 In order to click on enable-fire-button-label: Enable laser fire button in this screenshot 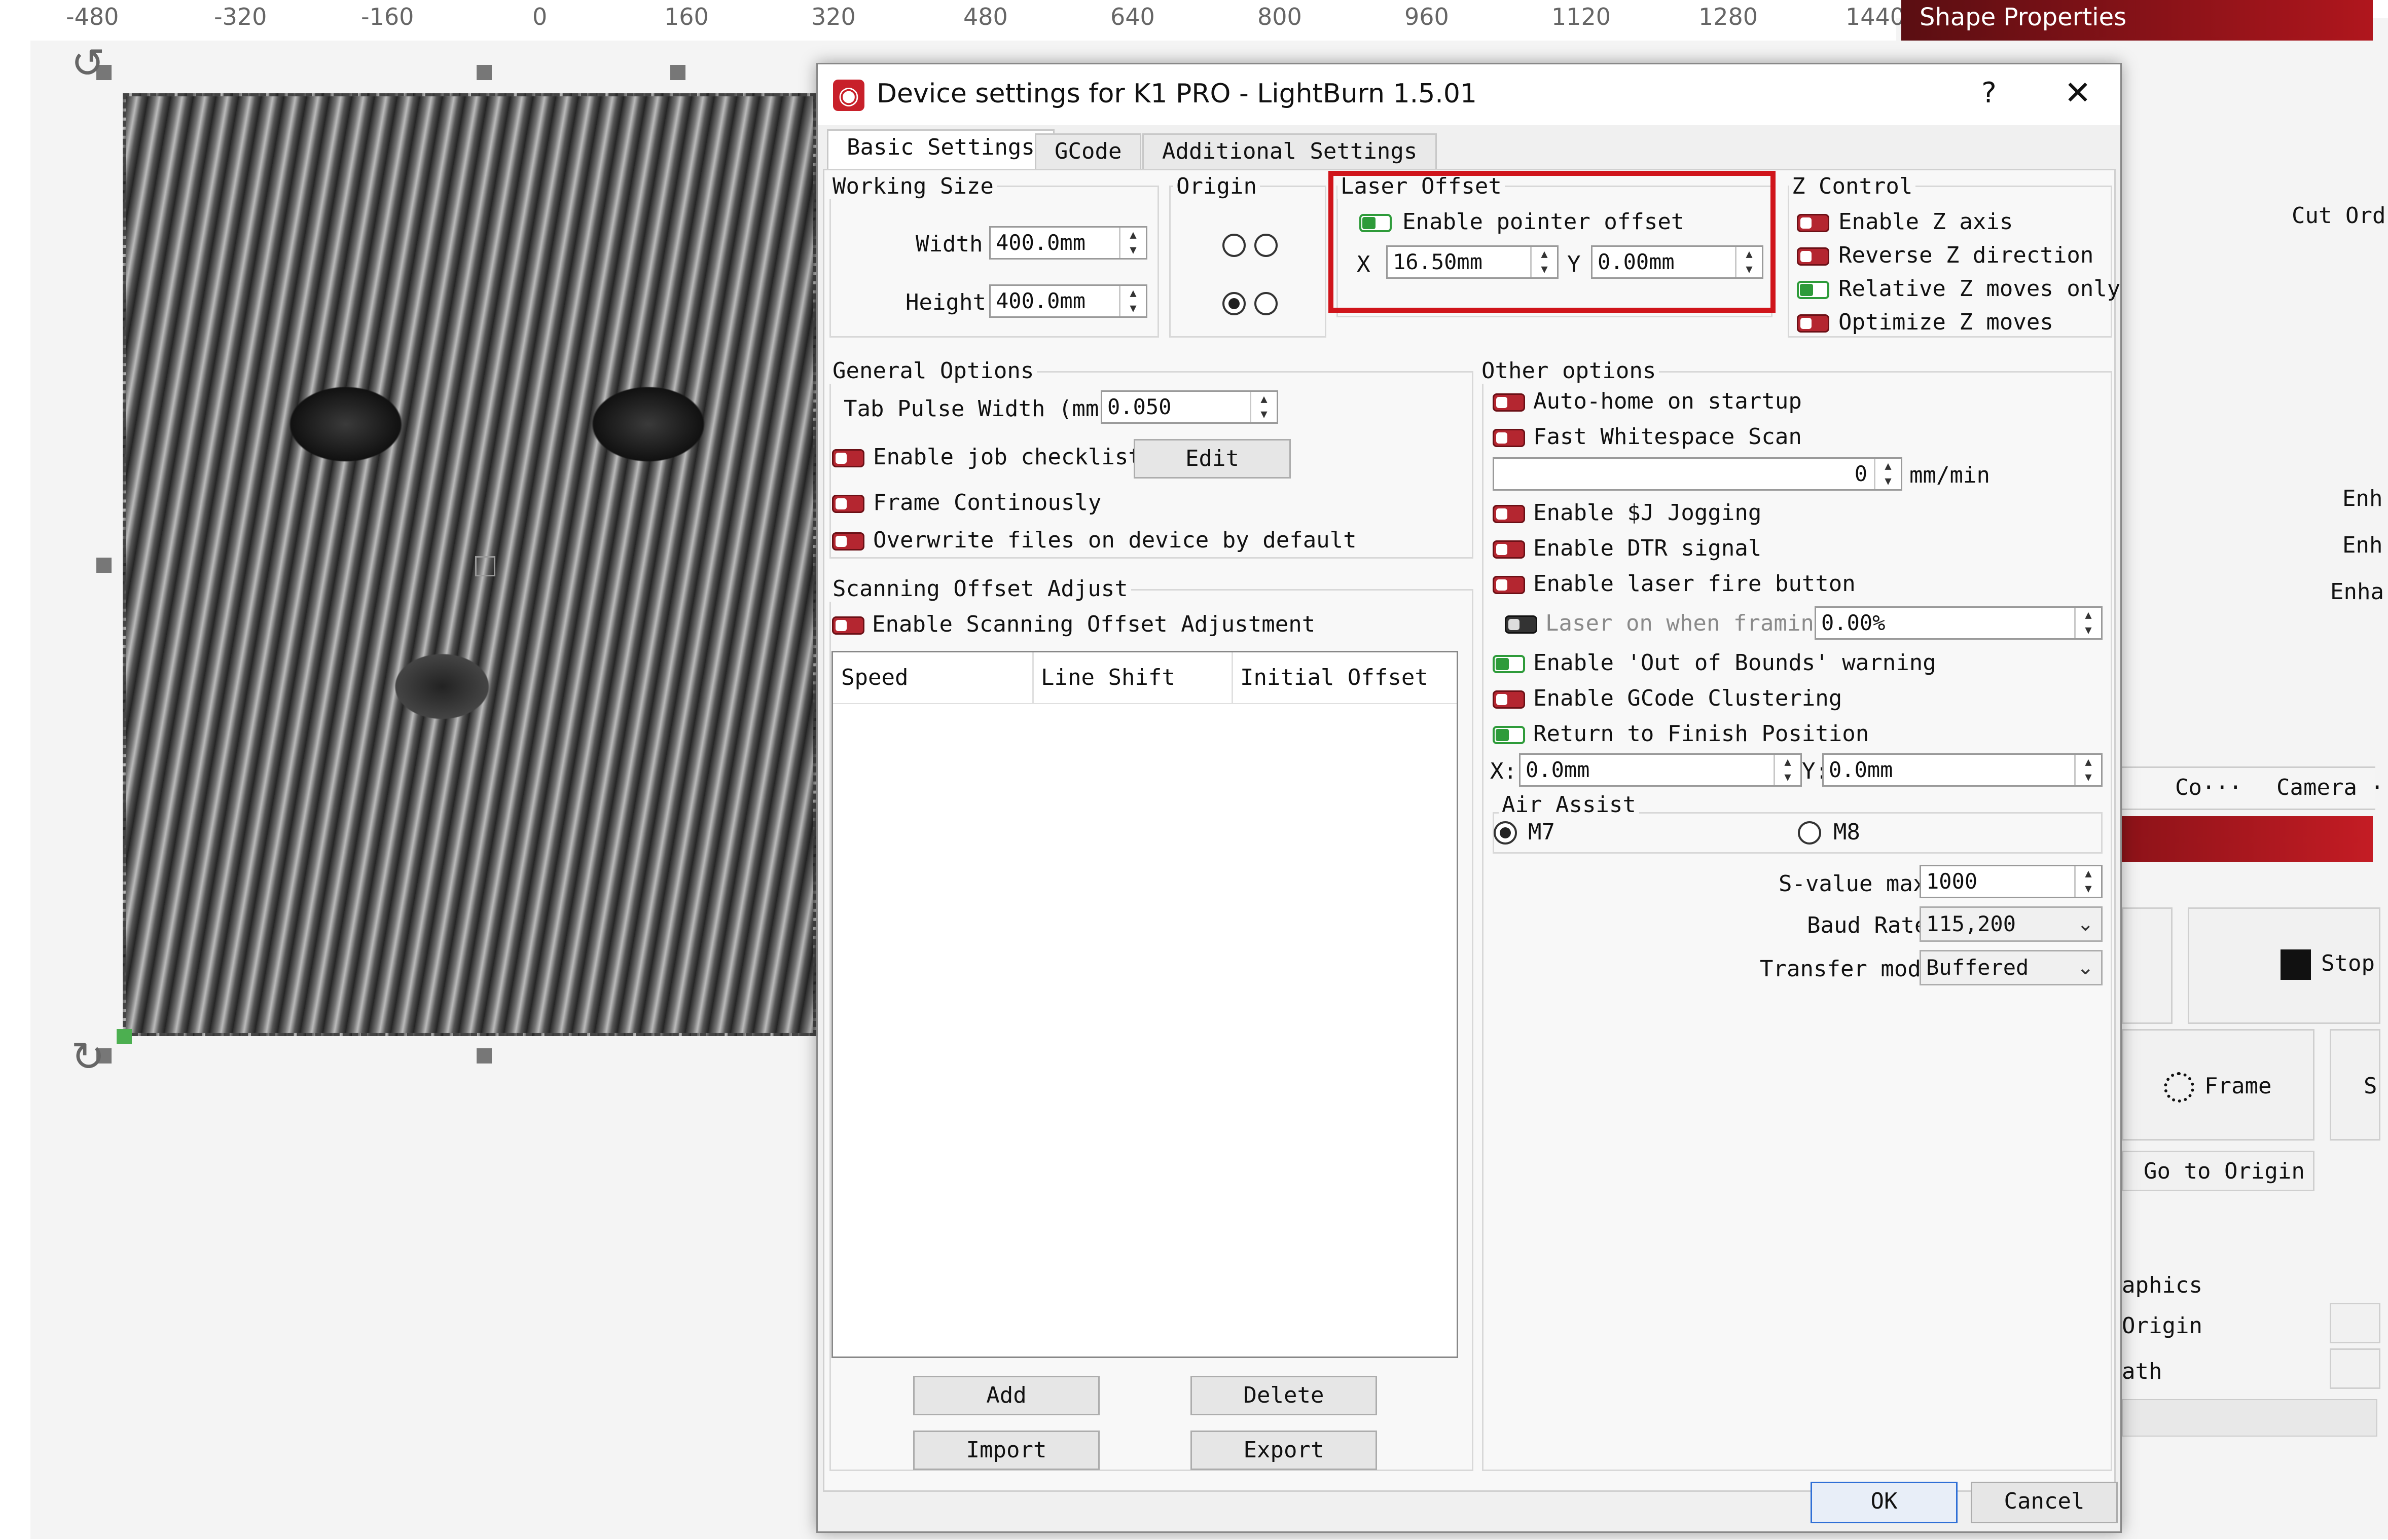, I will do `click(1694, 584)`.